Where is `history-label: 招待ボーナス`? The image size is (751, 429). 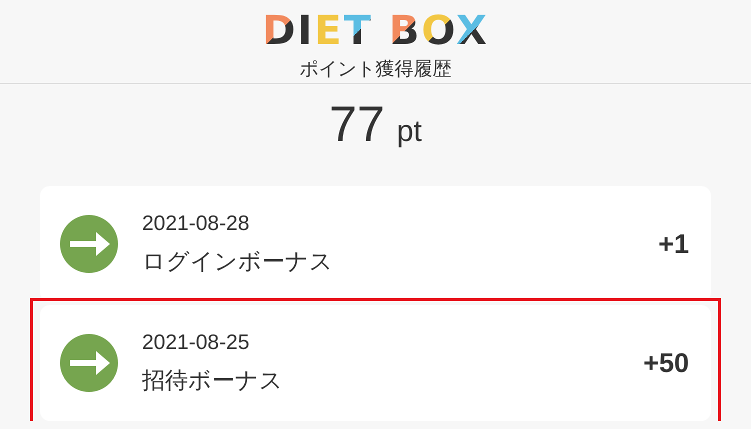
history-label: 招待ボーナス is located at coordinates (212, 381).